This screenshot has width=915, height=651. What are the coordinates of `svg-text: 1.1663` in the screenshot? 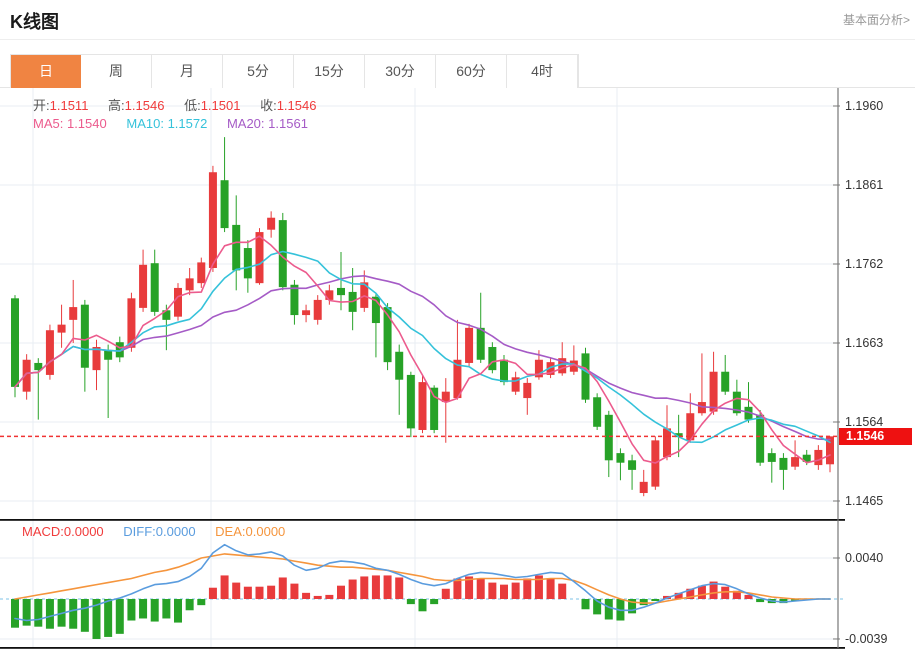 It's located at (864, 343).